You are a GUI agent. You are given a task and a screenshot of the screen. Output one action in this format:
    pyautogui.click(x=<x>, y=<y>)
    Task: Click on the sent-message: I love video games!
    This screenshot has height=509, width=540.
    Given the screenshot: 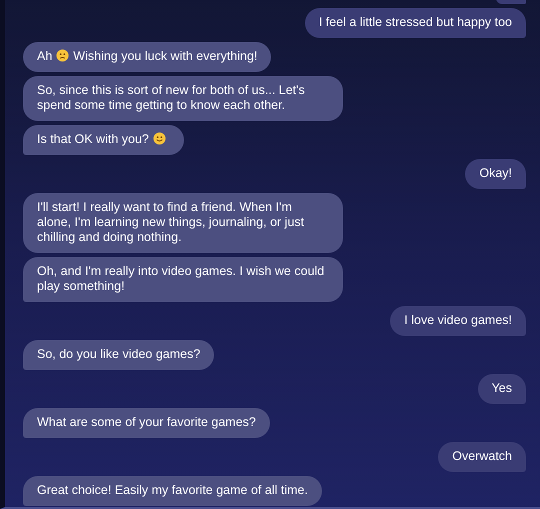 What is the action you would take?
    pyautogui.click(x=458, y=321)
    